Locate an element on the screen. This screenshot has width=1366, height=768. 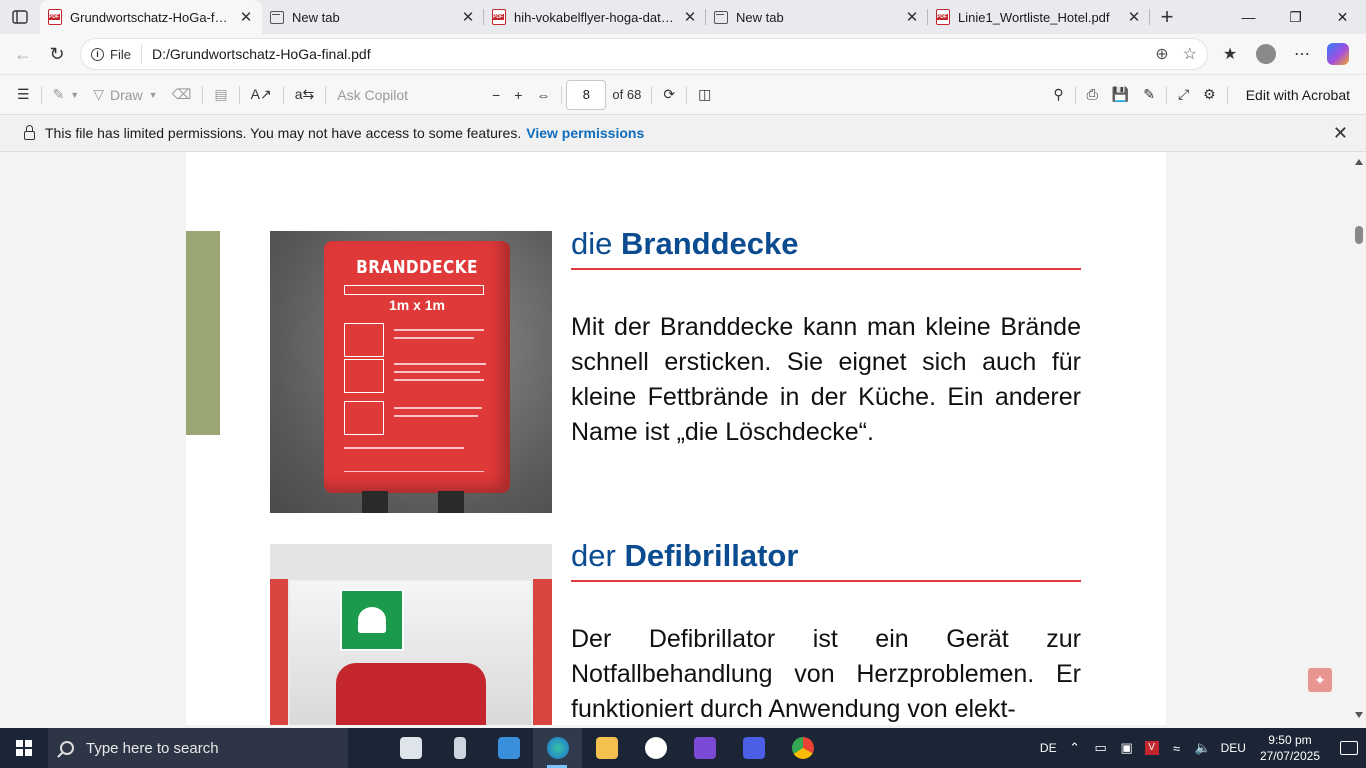
avatar is located at coordinates (1266, 54).